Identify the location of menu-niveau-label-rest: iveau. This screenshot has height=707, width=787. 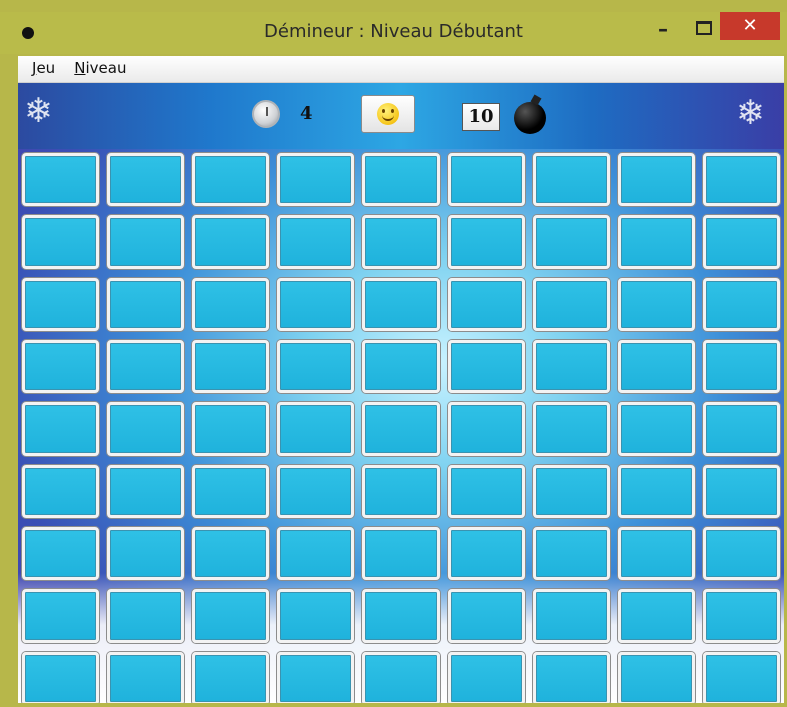
(106, 68).